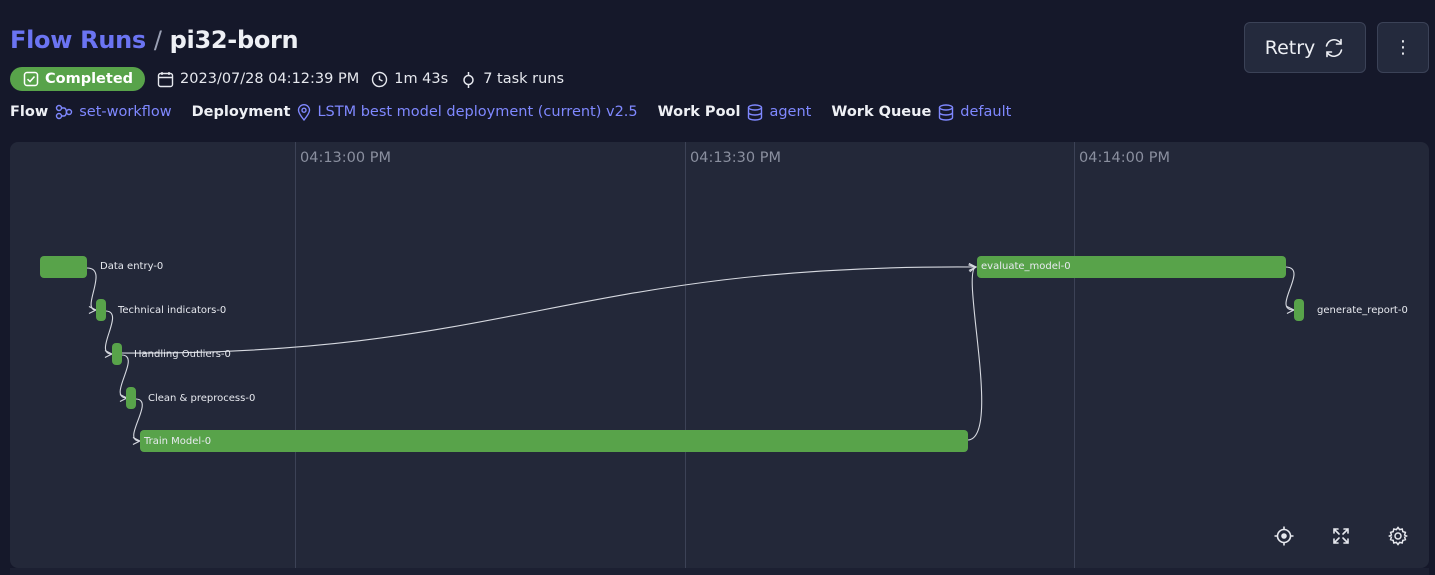 The width and height of the screenshot is (1435, 575). What do you see at coordinates (1299, 310) in the screenshot?
I see `task-bar-generate-report` at bounding box center [1299, 310].